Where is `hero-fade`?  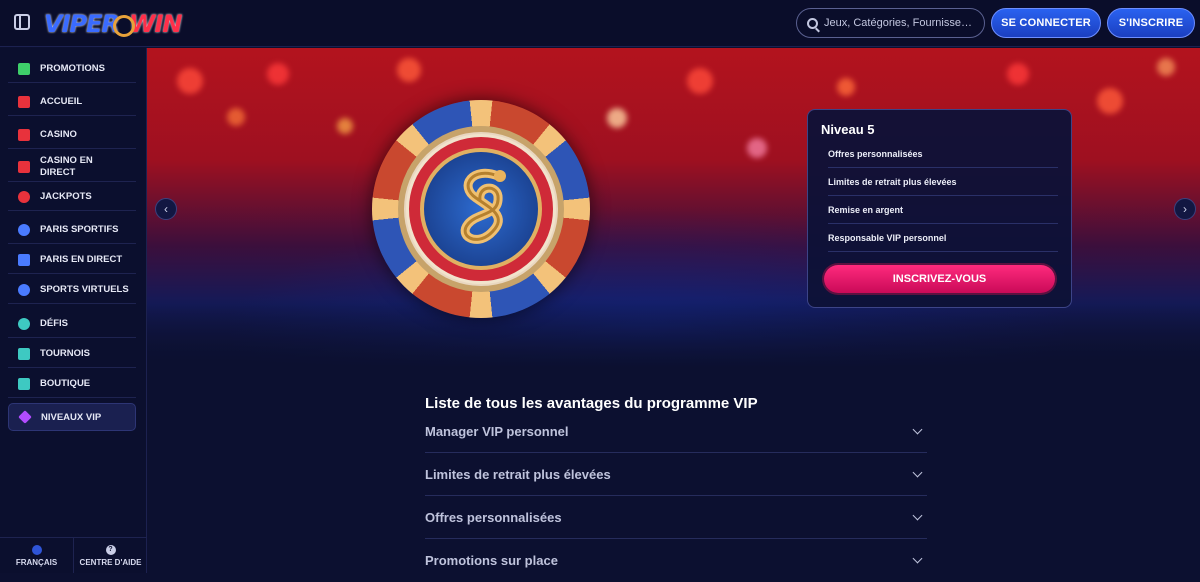
hero-fade is located at coordinates (673, 333).